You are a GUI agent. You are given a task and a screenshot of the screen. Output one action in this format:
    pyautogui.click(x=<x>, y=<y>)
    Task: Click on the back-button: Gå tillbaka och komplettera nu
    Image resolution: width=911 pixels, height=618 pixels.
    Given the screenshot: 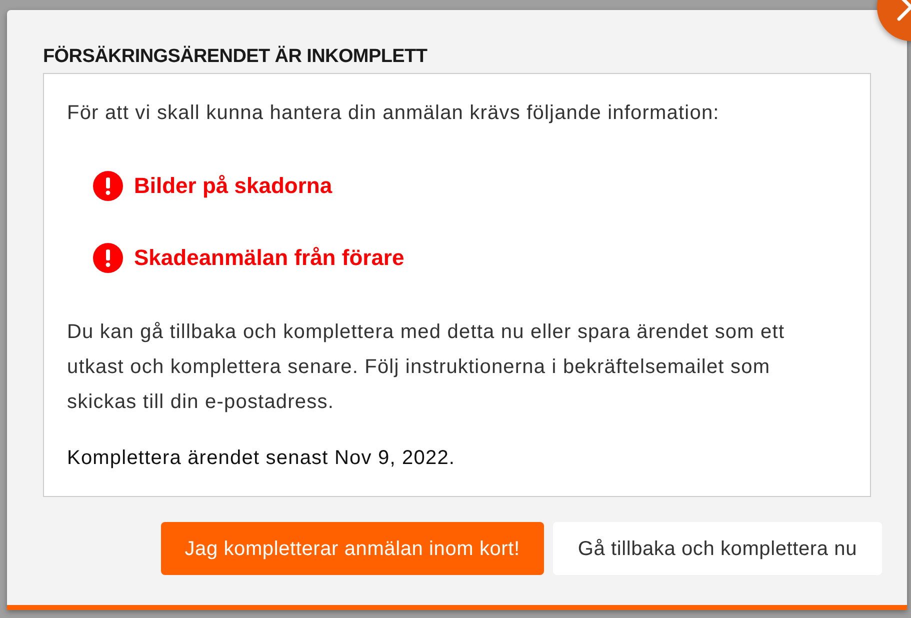 What is the action you would take?
    pyautogui.click(x=717, y=548)
    